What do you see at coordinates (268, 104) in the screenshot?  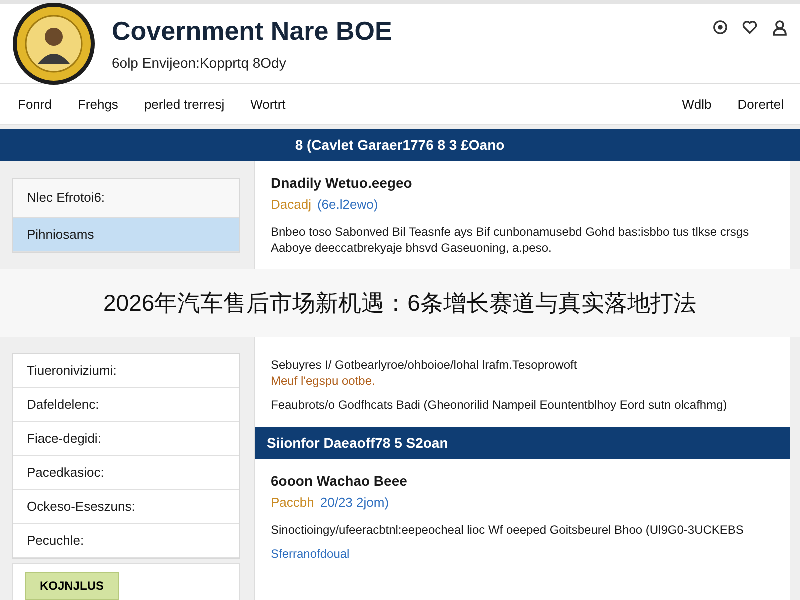 I see `nav-link: Wortrt` at bounding box center [268, 104].